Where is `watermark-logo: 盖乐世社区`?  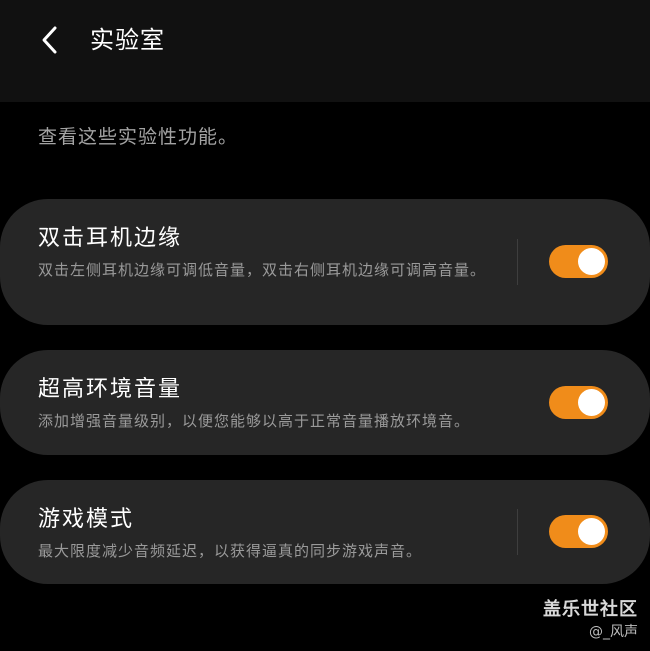
watermark-logo: 盖乐世社区 is located at coordinates (590, 609).